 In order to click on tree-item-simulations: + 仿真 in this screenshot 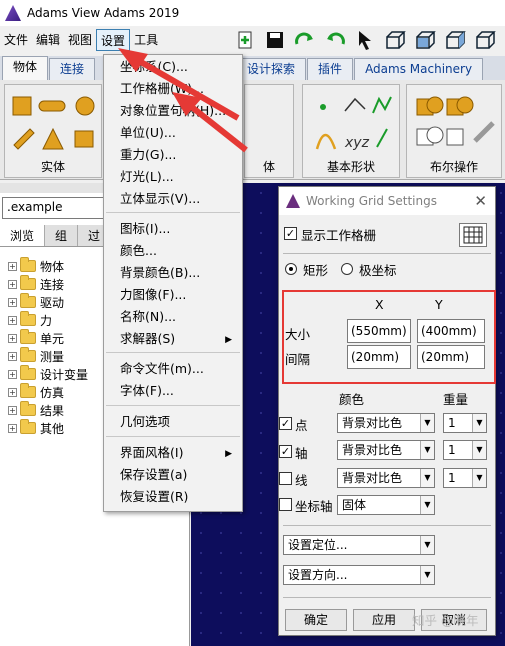, I will do `click(48, 392)`.